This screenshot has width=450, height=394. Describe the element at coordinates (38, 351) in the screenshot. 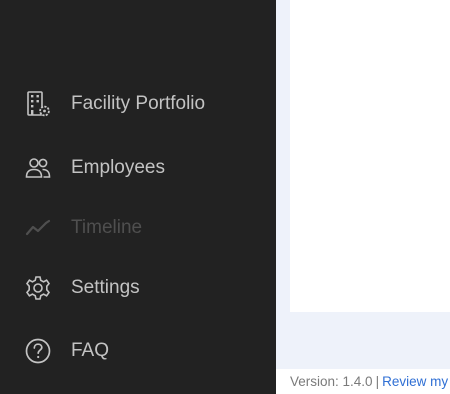

I see `question-circle-icon` at that location.